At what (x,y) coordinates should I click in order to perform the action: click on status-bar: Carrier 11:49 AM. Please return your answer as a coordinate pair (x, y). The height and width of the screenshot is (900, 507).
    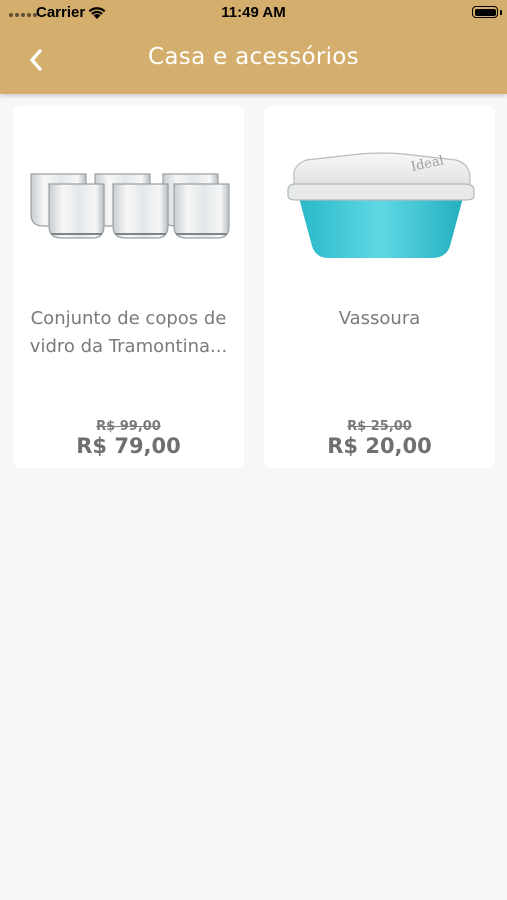
    Looking at the image, I should click on (253, 14).